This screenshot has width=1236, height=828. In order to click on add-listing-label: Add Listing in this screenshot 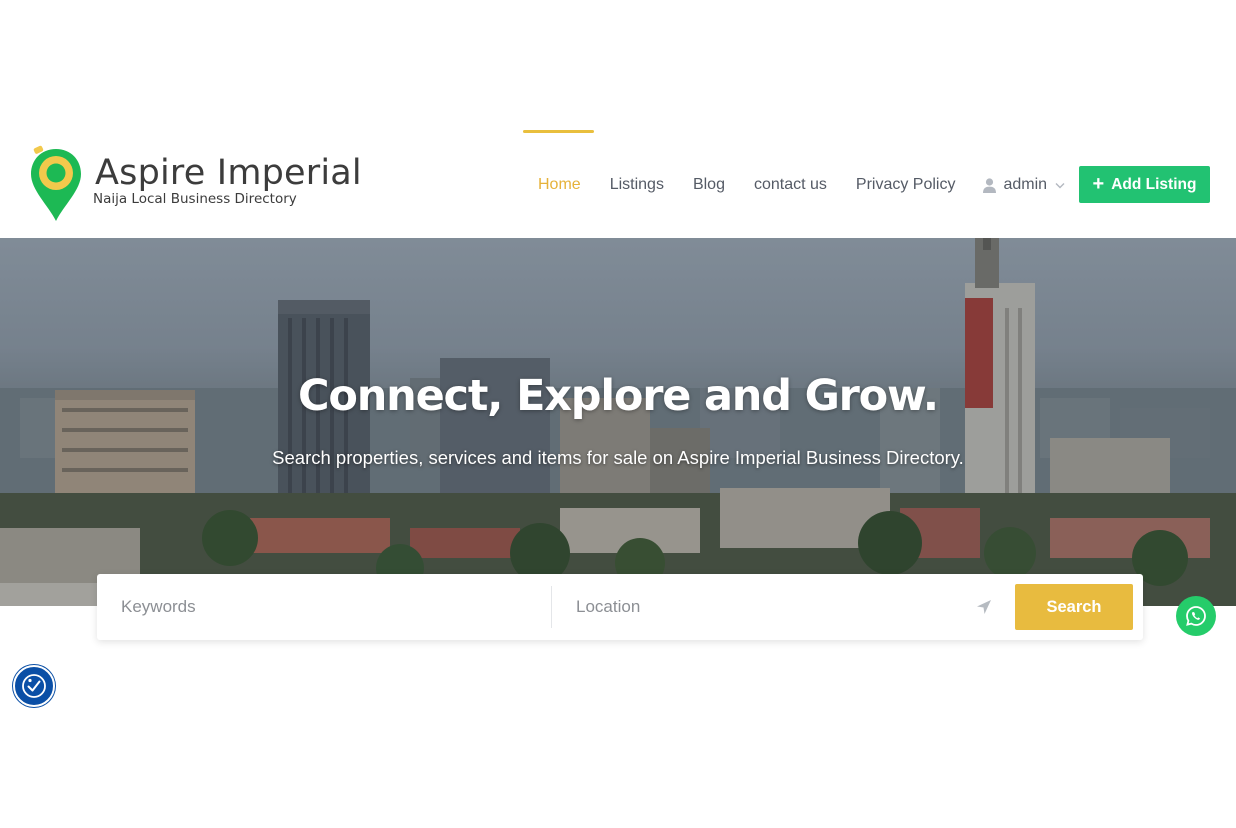, I will do `click(1154, 184)`.